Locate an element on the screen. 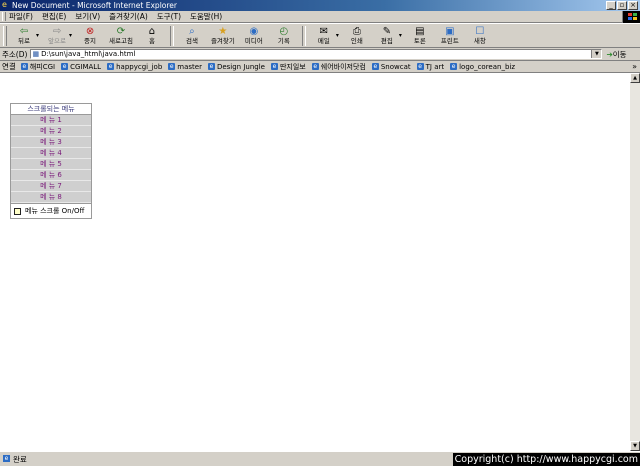  scroll-toggle: 메뉴 스크롤 On/Off is located at coordinates (51, 210).